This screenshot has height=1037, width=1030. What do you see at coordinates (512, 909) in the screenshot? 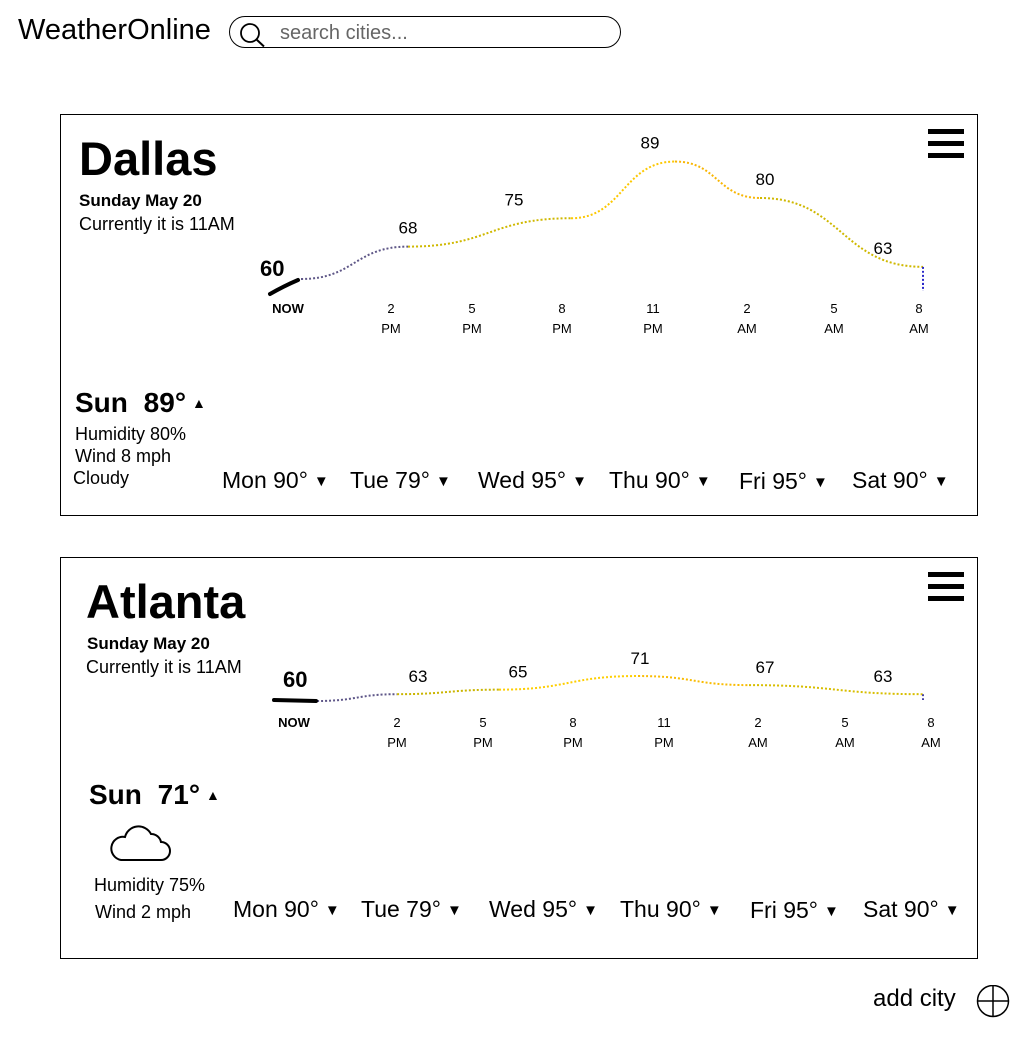
I see `forecast-day: Wed` at bounding box center [512, 909].